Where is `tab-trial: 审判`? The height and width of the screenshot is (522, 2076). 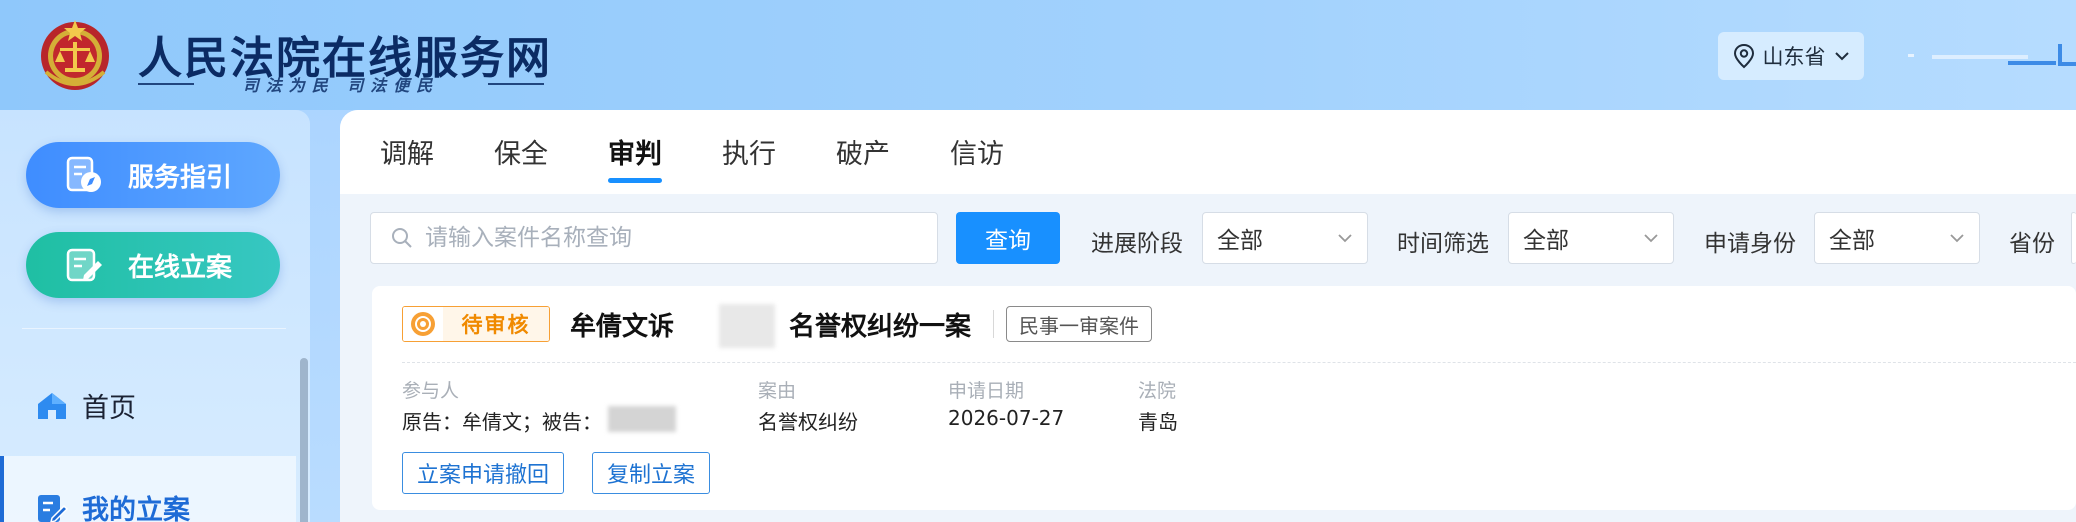 tab-trial: 审判 is located at coordinates (635, 151).